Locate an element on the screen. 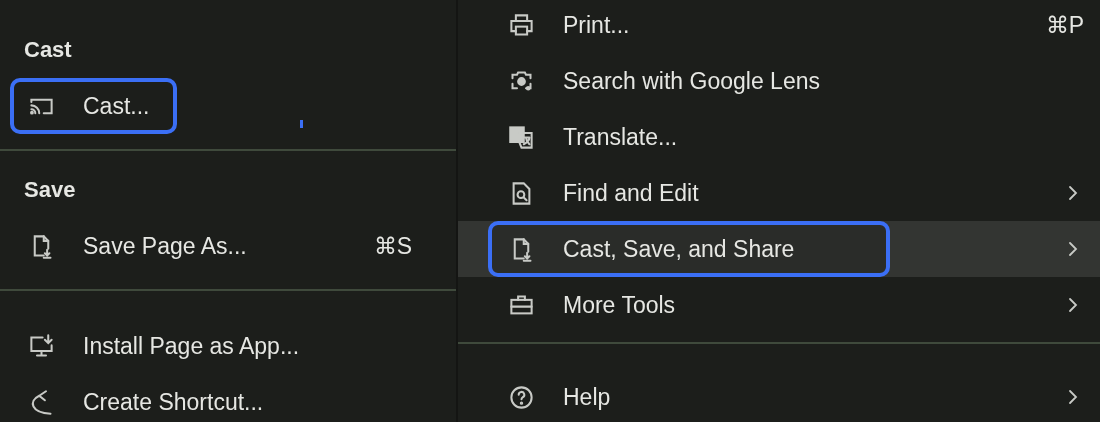 This screenshot has height=422, width=1100. section-heading: Cast is located at coordinates (48, 50).